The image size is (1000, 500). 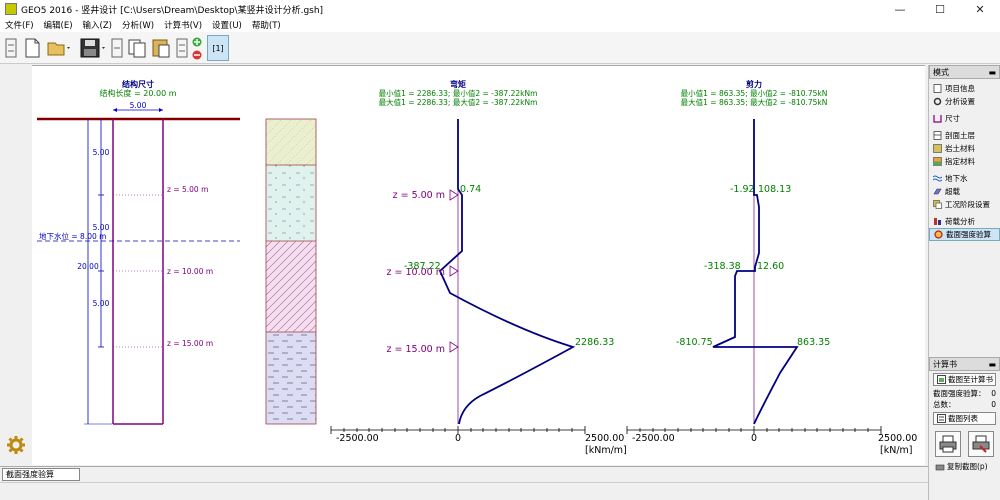 I want to click on panel-item-surcharge: 超载, so click(x=964, y=191).